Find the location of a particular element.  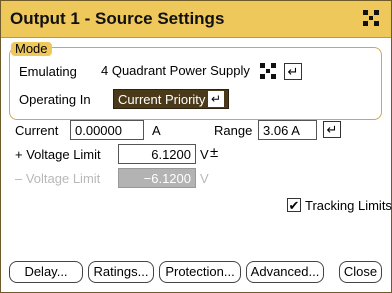

current-input: 0.00000 is located at coordinates (107, 130).